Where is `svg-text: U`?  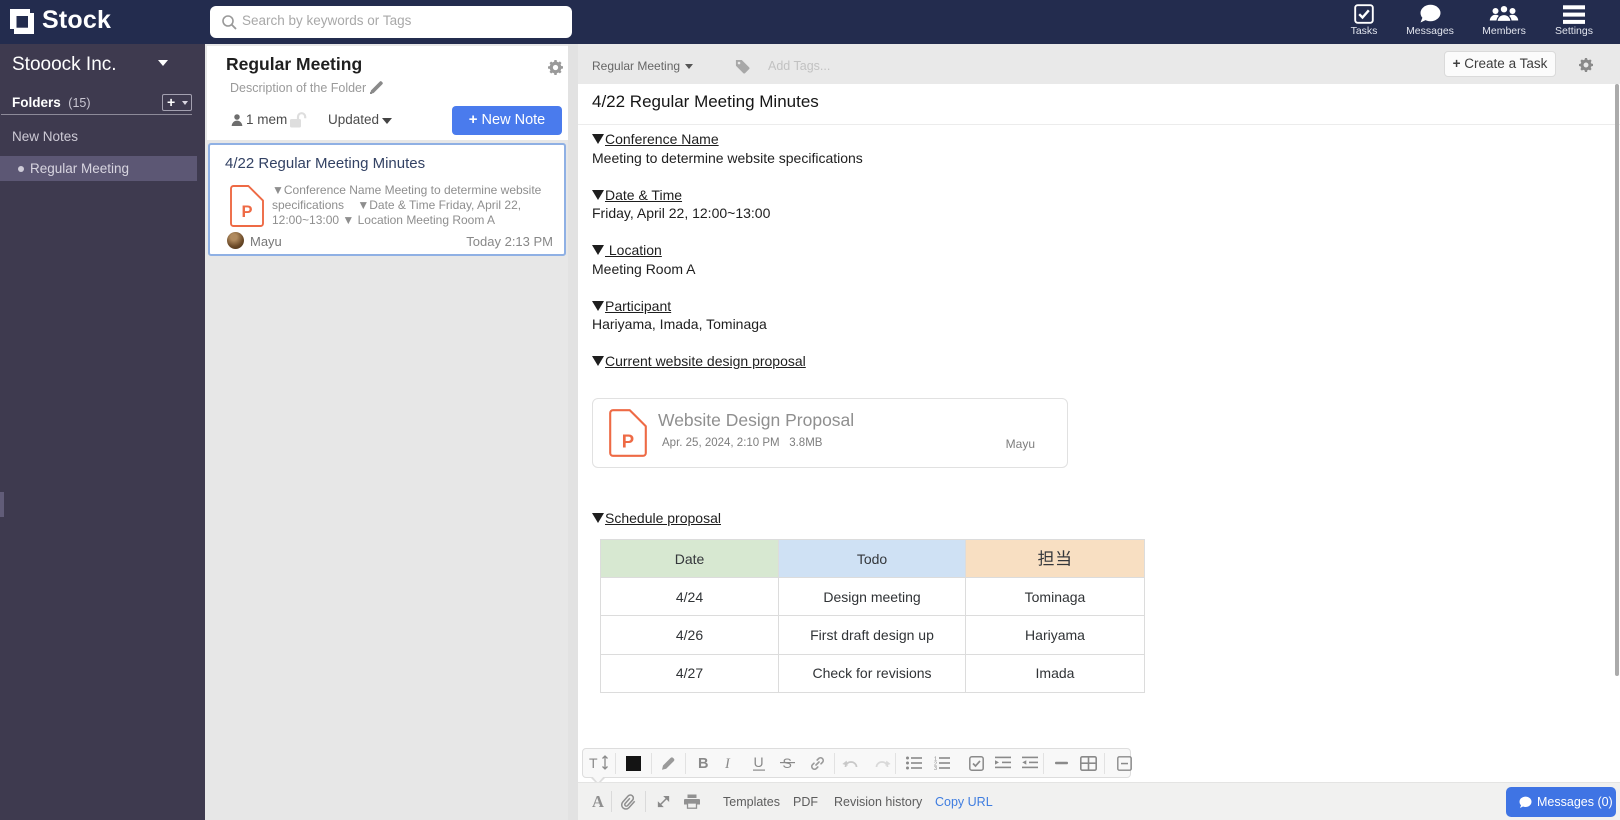
svg-text: U is located at coordinates (759, 762).